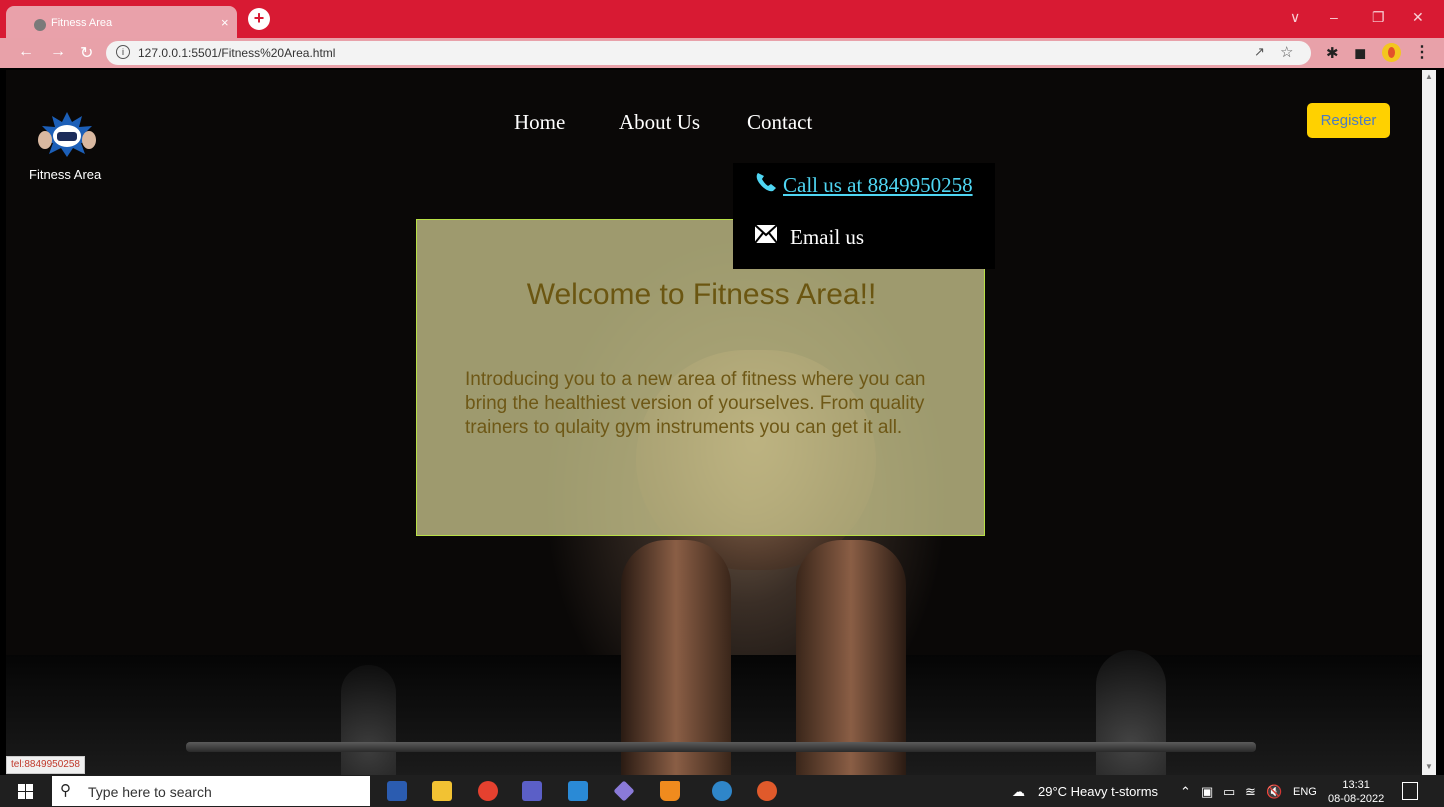 The height and width of the screenshot is (807, 1444). I want to click on welcome-title: Welcome to Fitness Area!!, so click(701, 294).